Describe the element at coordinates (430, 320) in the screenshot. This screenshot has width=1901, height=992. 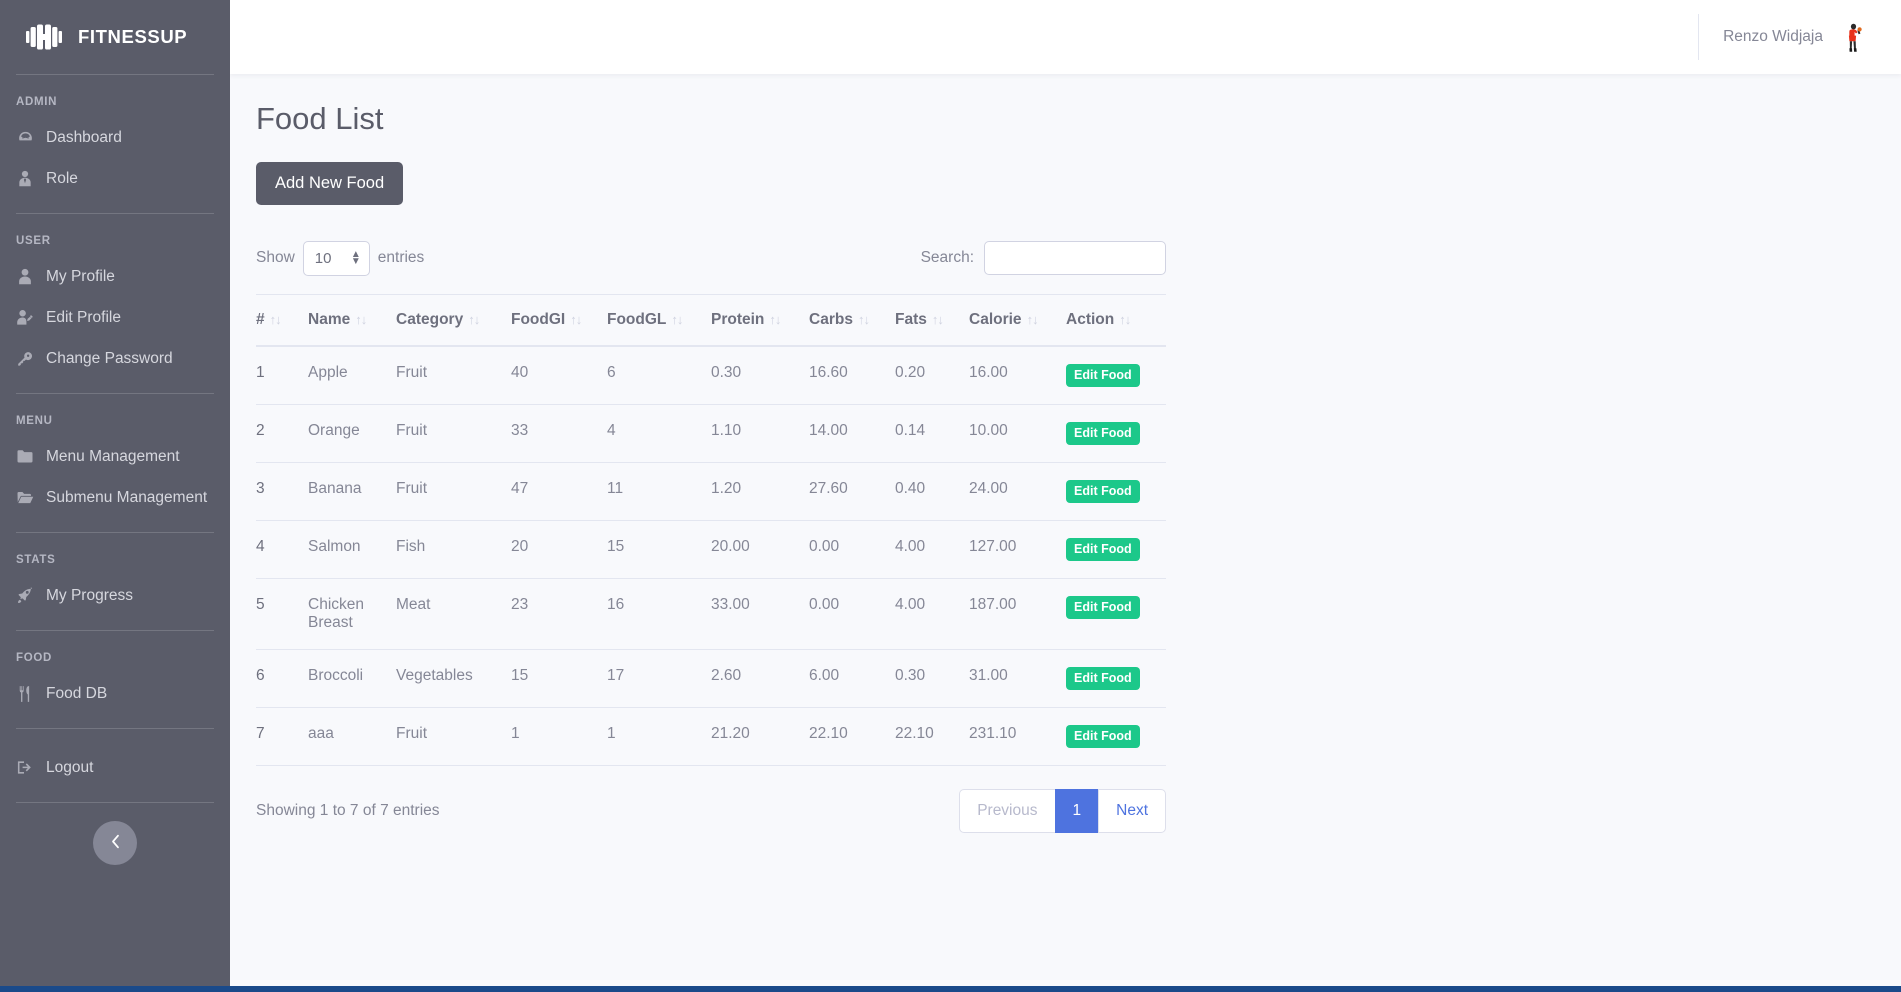
I see `column-label: Category` at that location.